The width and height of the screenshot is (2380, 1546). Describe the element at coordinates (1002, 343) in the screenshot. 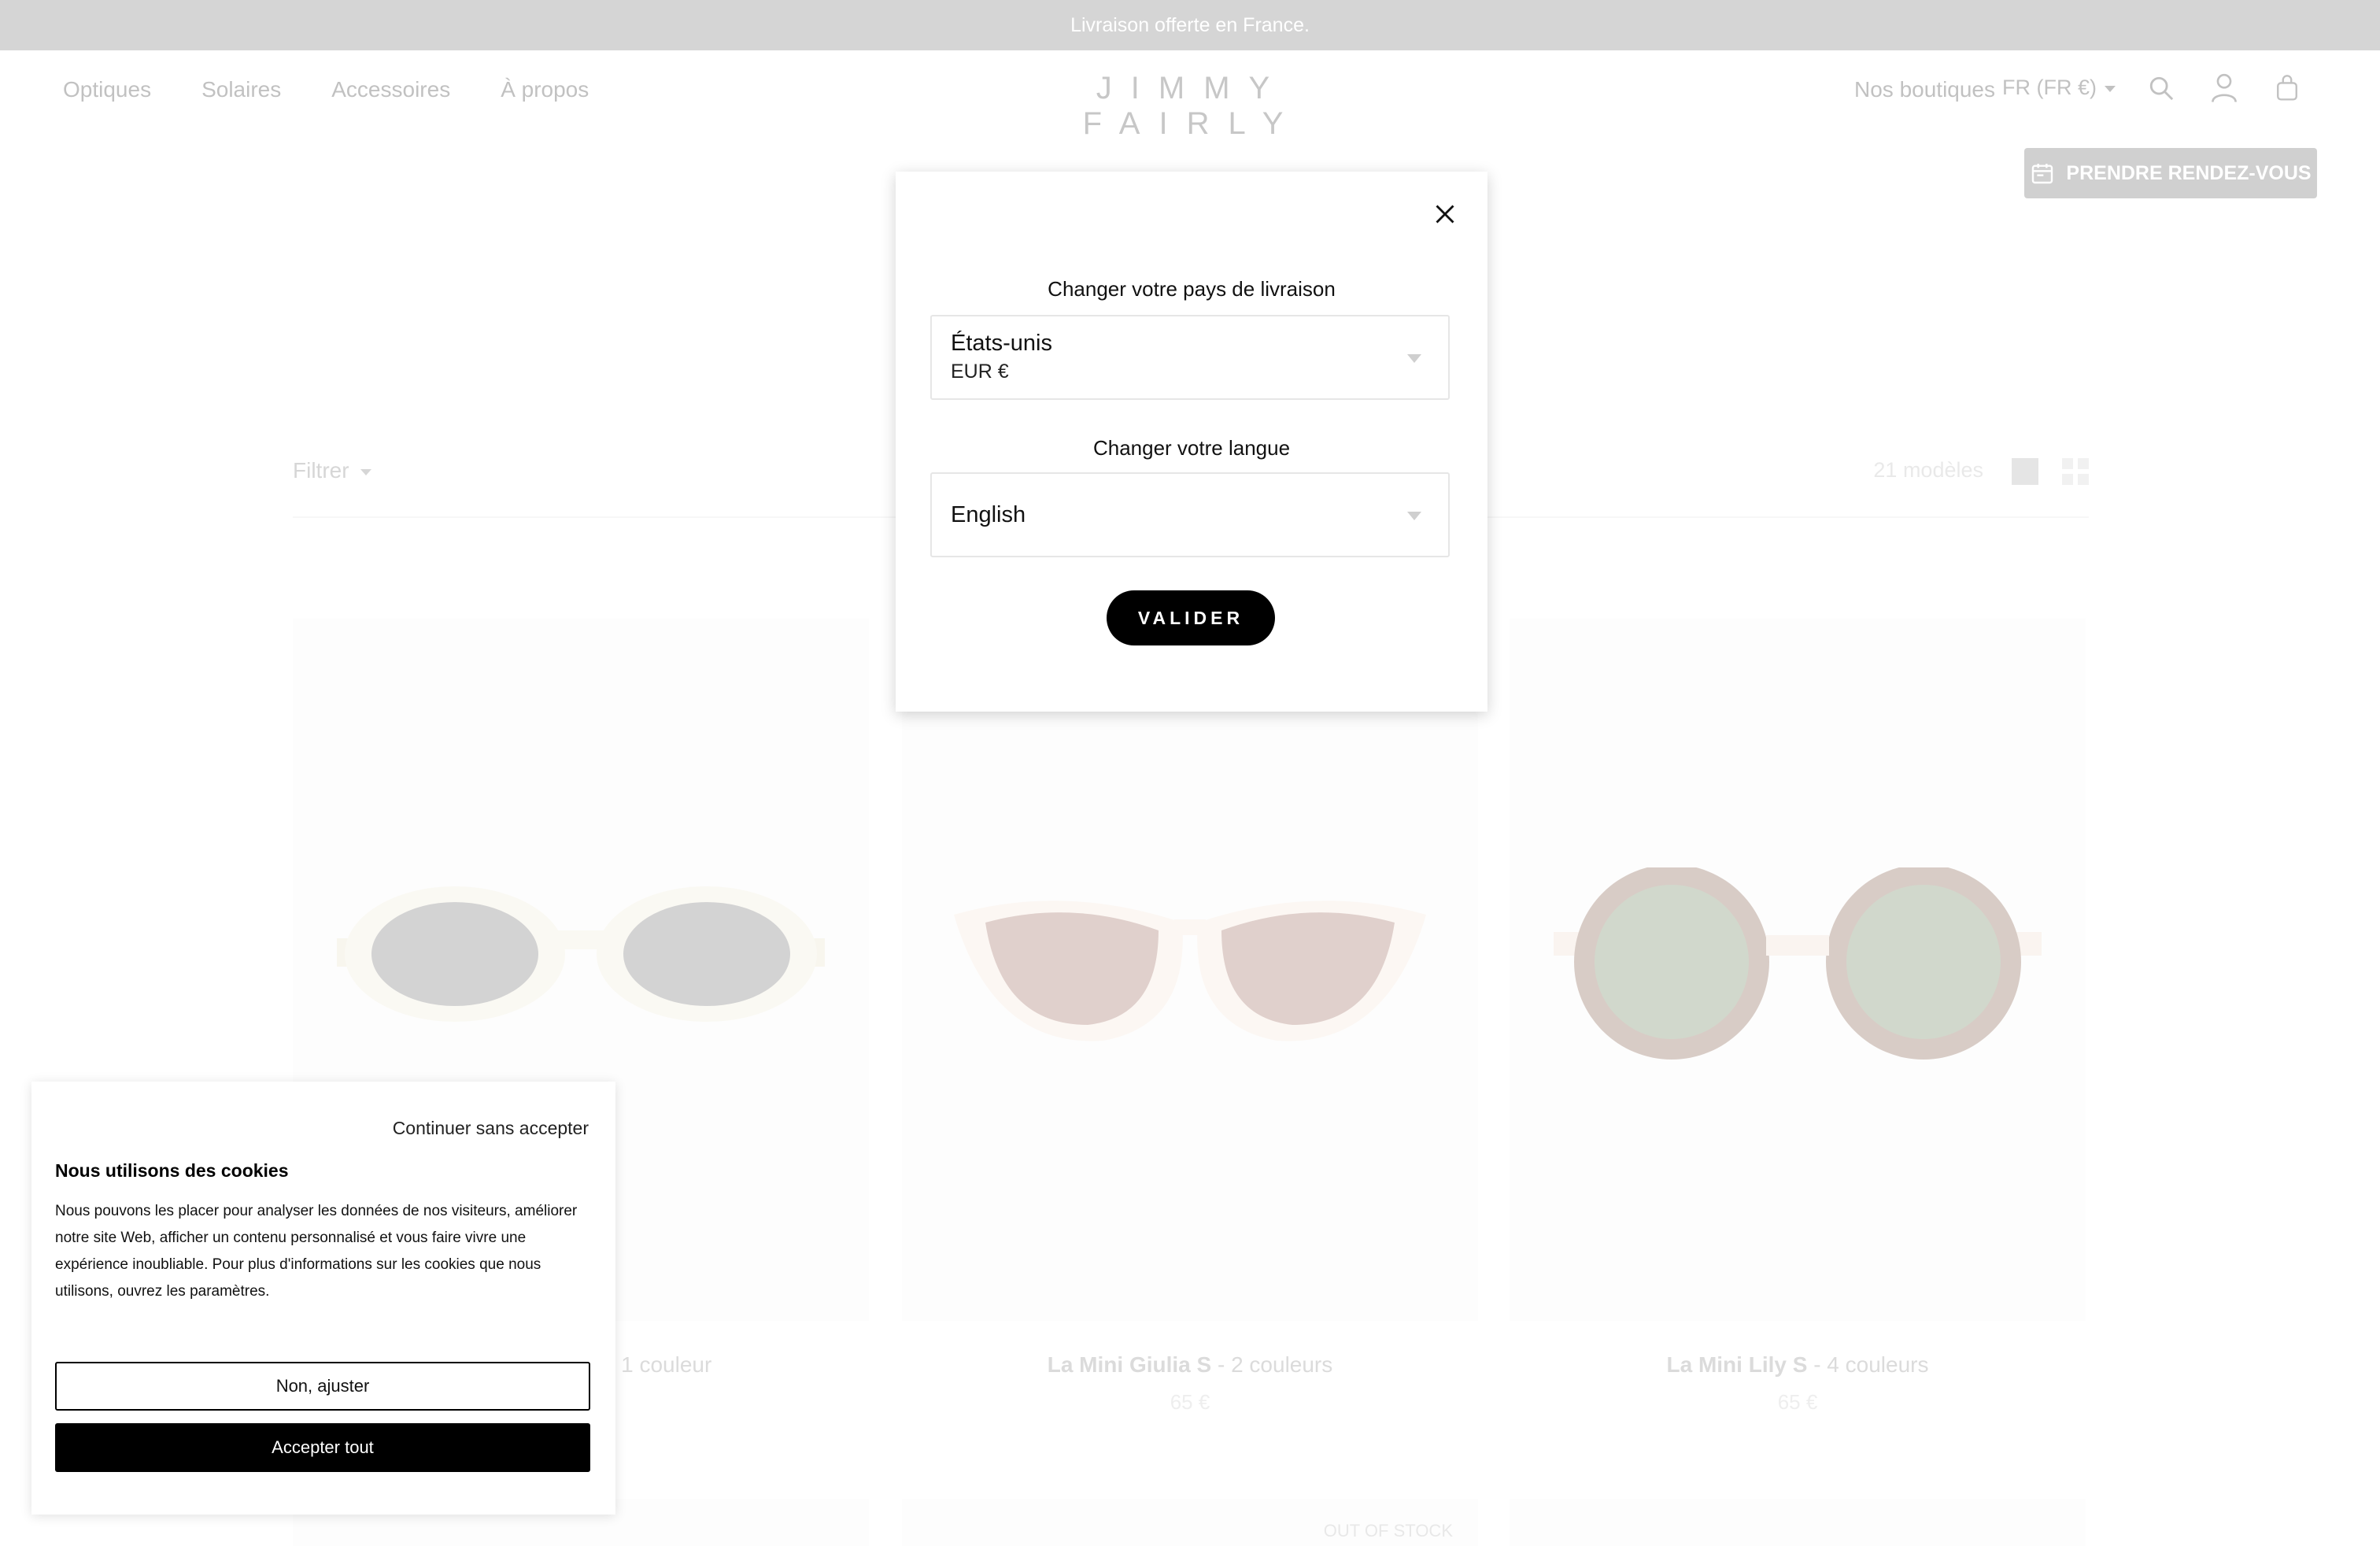

I see `country-value: États-unis` at that location.